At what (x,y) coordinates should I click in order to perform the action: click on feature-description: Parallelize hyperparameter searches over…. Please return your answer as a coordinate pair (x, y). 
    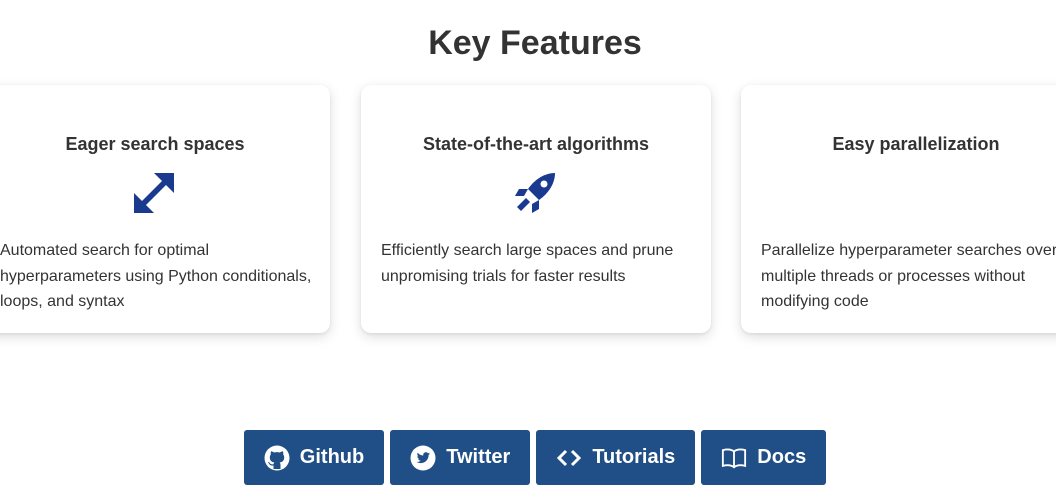
    Looking at the image, I should click on (908, 276).